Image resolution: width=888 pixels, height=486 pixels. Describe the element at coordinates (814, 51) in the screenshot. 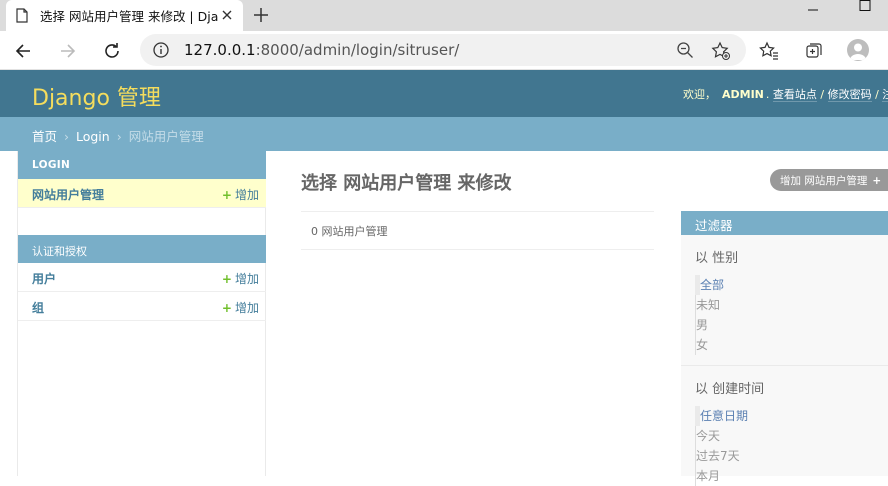

I see `collections-icon` at that location.